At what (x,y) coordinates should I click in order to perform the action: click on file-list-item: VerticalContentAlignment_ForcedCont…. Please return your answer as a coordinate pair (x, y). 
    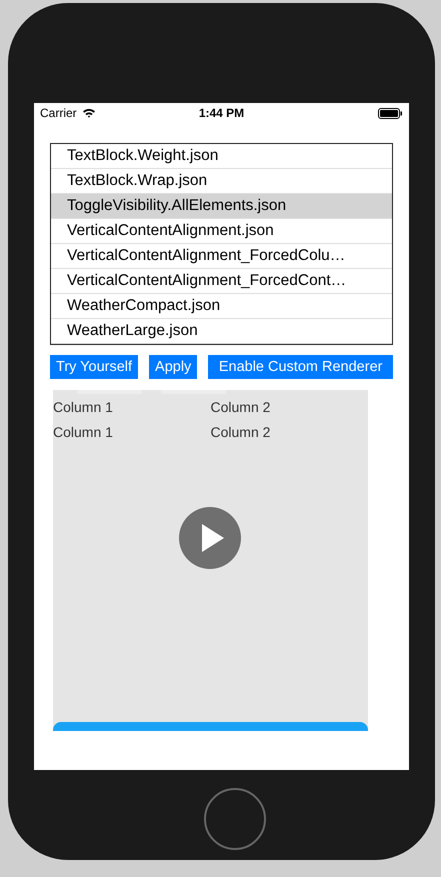
    Looking at the image, I should click on (221, 281).